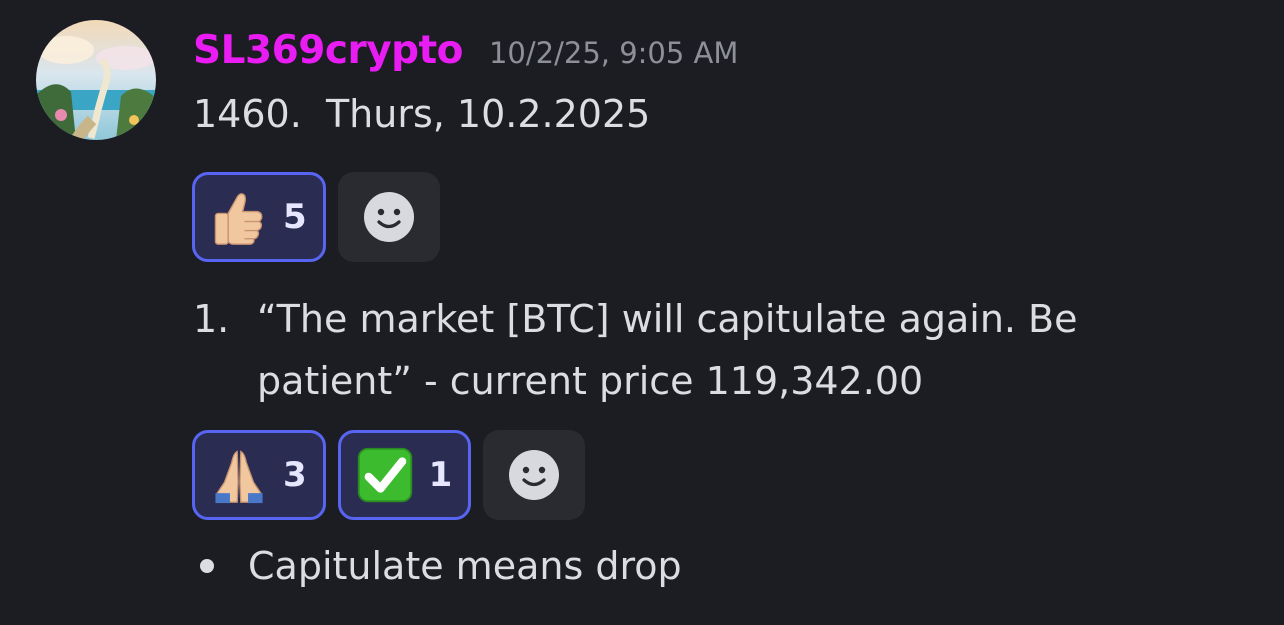  What do you see at coordinates (211, 319) in the screenshot?
I see `list-number: 1.` at bounding box center [211, 319].